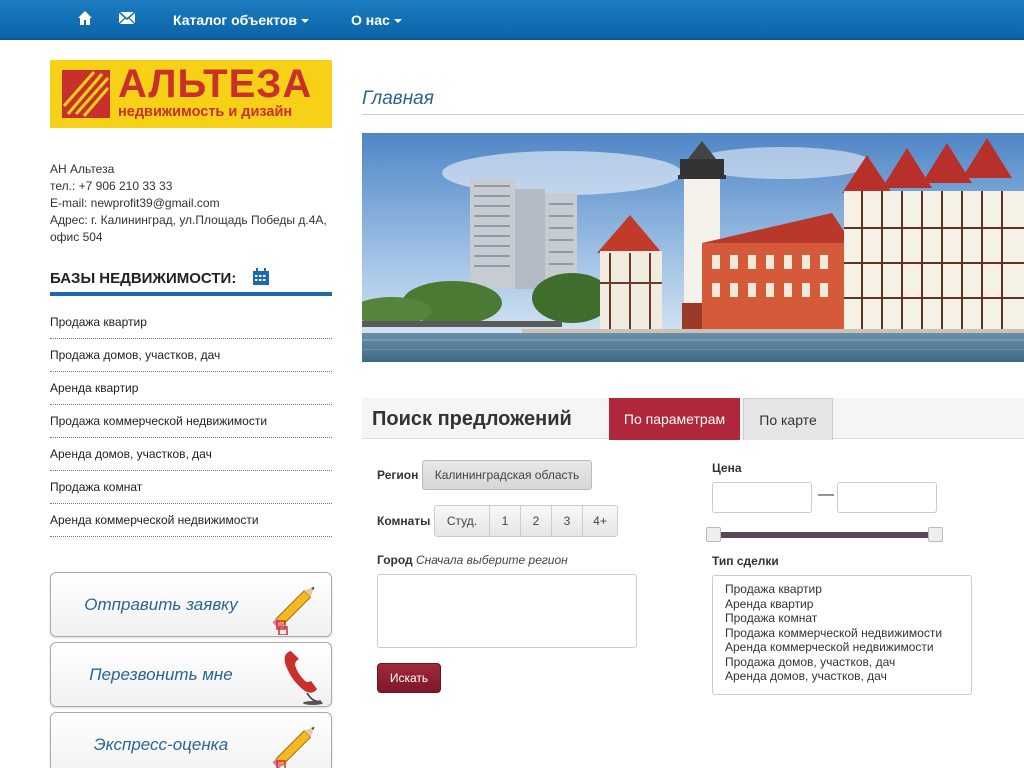 The height and width of the screenshot is (768, 1024). I want to click on sidebar-item-rent-apartments: Аренда квартир, so click(191, 388).